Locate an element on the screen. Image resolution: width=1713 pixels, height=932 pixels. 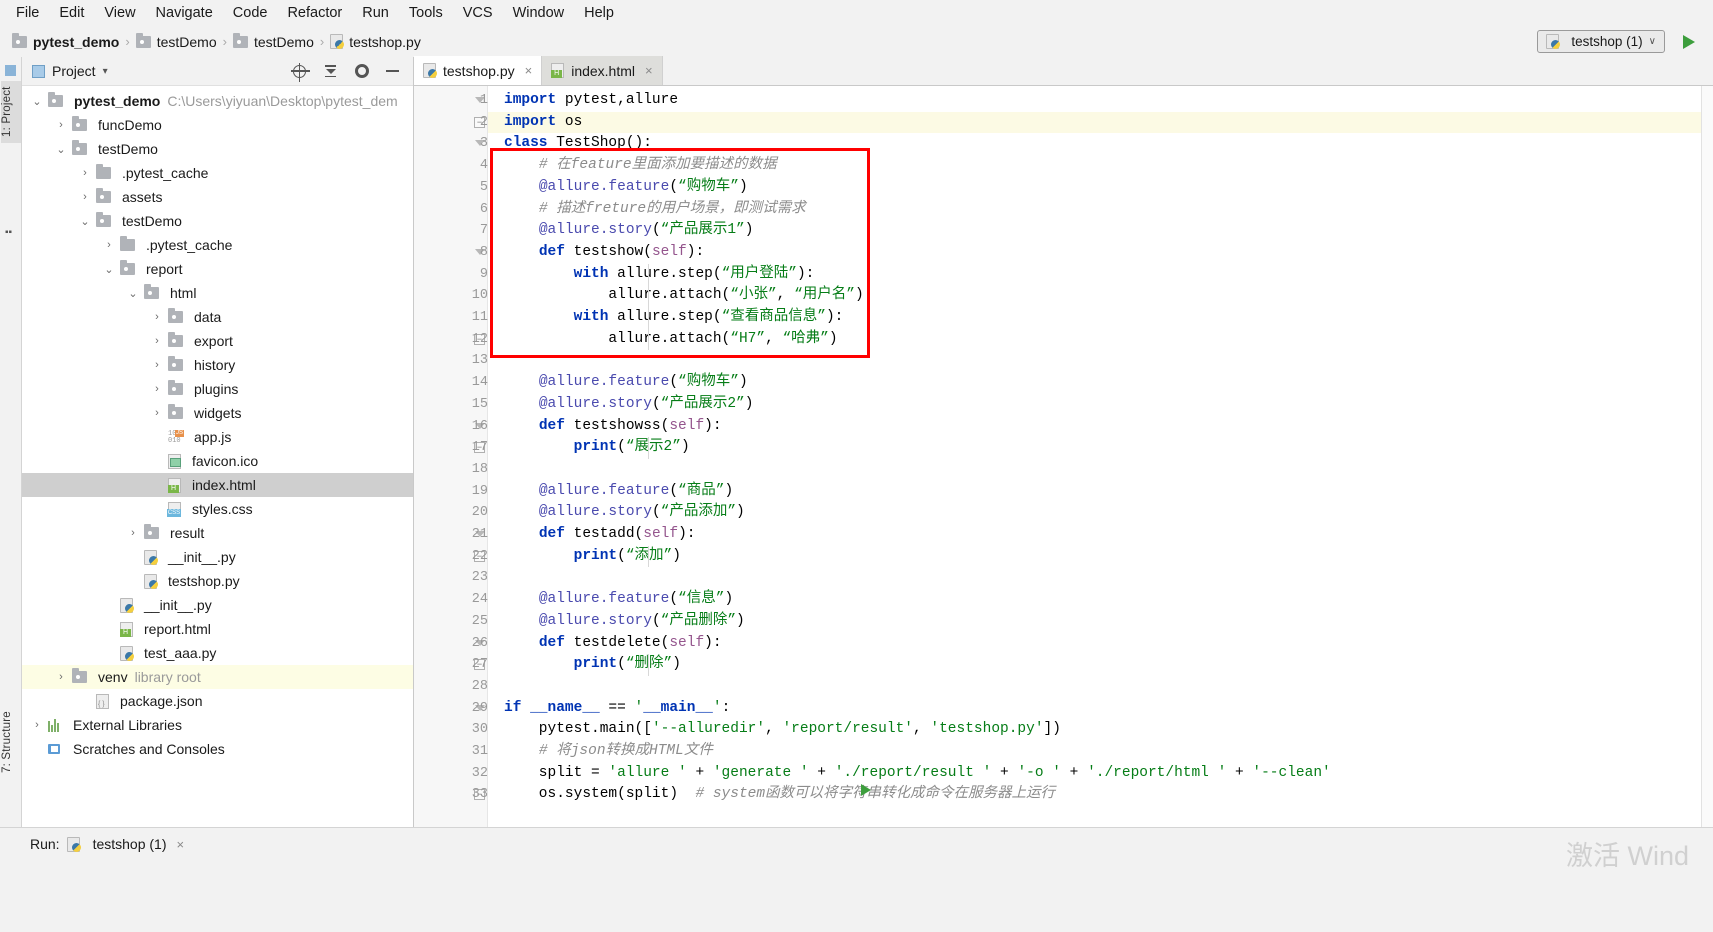
code-line: print(“展示2”) is located at coordinates (589, 448).